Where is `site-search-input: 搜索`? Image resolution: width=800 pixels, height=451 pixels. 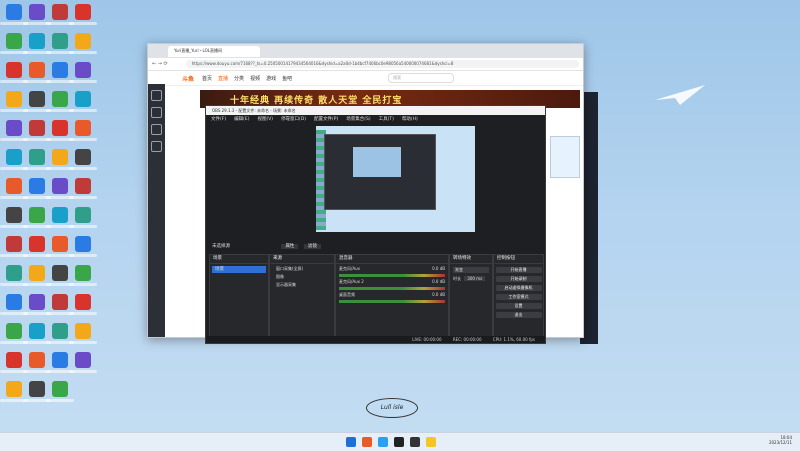 site-search-input: 搜索 is located at coordinates (421, 78).